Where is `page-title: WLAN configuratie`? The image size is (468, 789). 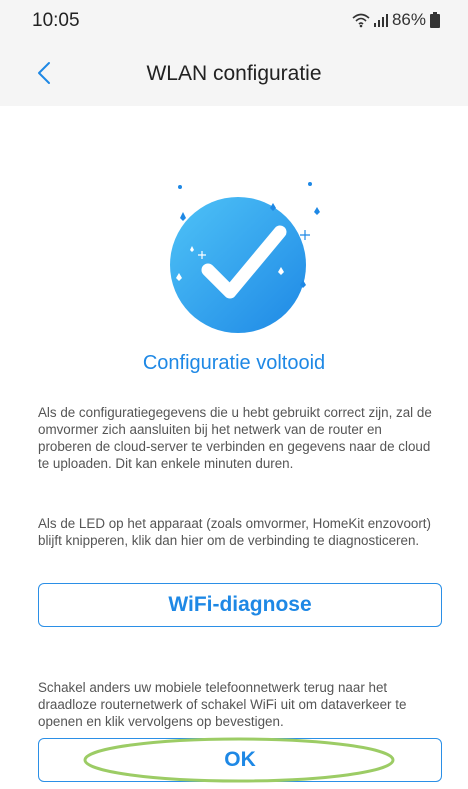
page-title: WLAN configuratie is located at coordinates (234, 73).